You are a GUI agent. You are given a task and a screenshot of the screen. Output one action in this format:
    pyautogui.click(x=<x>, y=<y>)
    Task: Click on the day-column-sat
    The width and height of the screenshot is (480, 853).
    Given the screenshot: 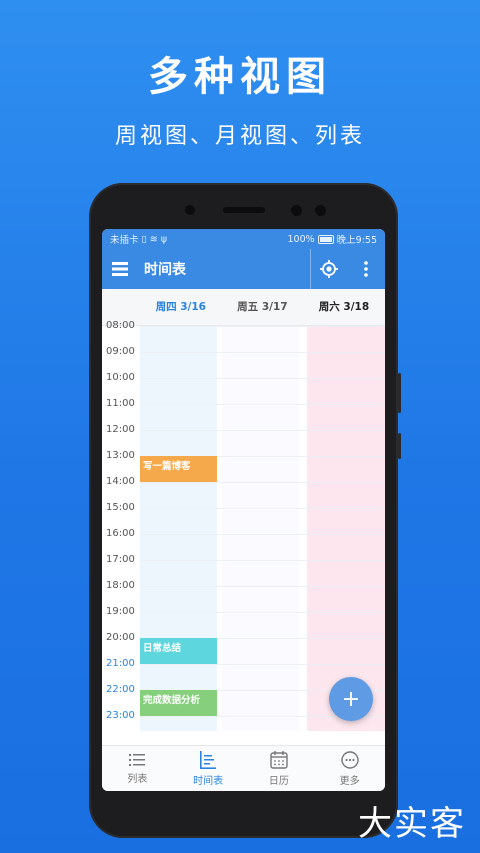 What is the action you would take?
    pyautogui.click(x=346, y=528)
    